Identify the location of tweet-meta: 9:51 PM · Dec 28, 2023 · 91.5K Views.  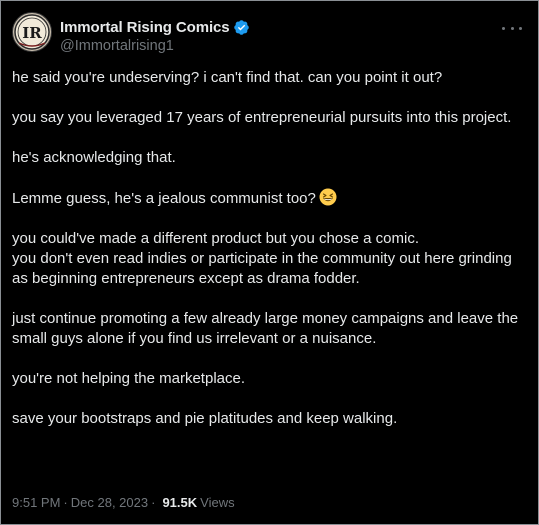
(123, 502).